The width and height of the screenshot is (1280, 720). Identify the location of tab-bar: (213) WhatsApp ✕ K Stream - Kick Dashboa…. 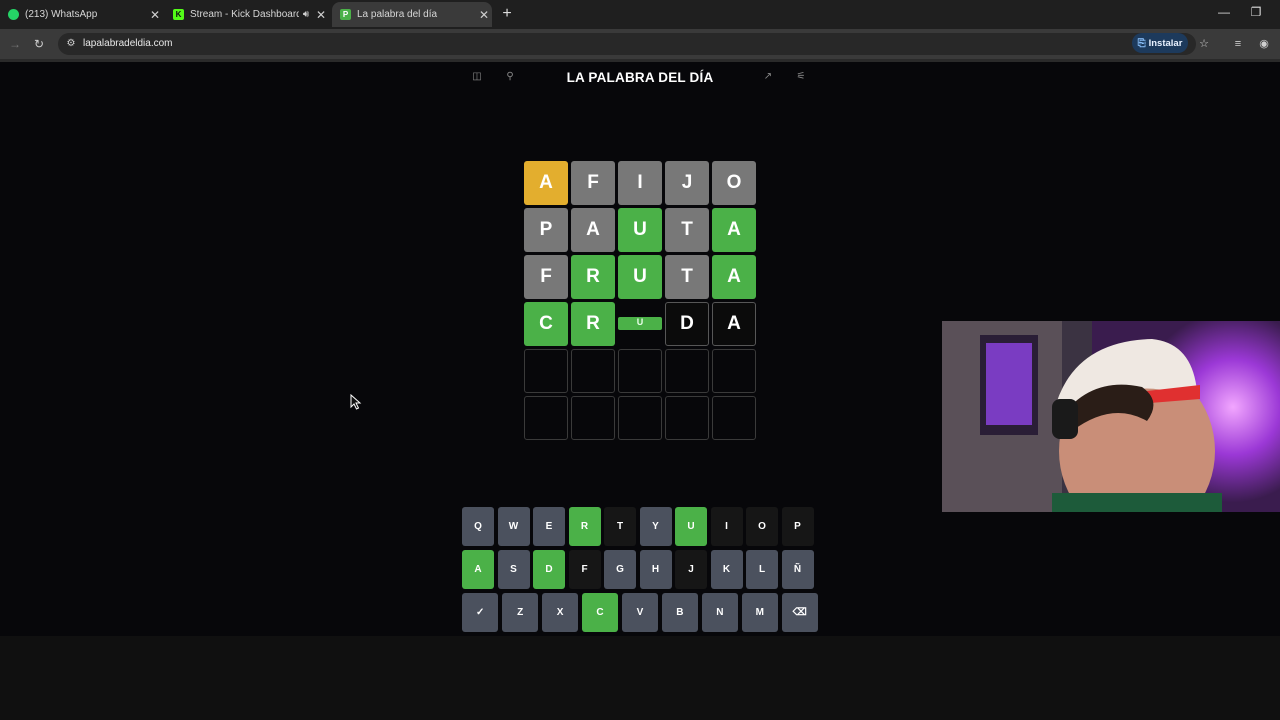
(640, 14).